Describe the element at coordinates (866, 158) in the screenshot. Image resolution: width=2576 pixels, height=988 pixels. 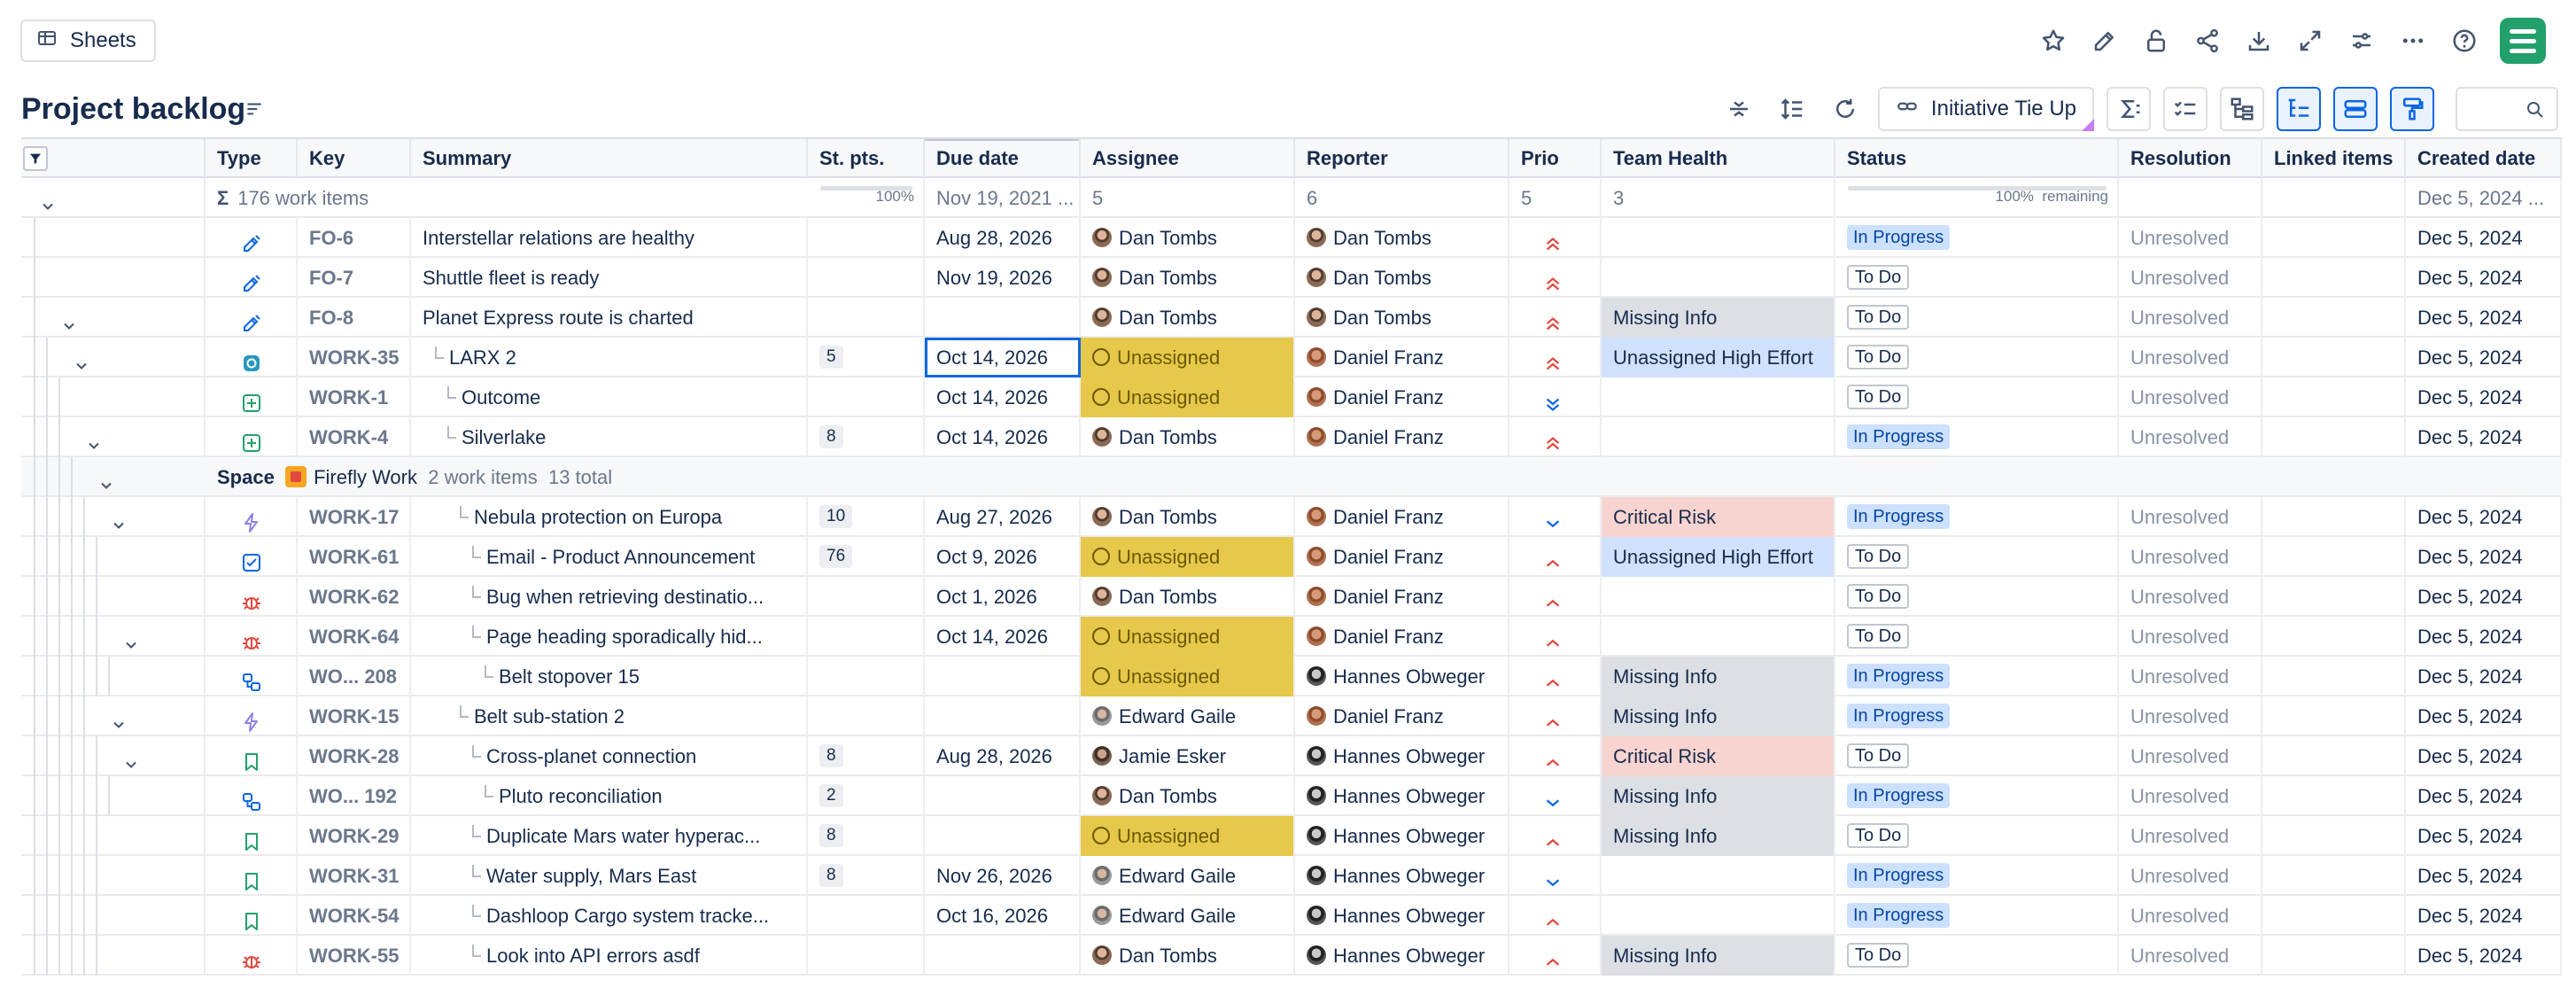
I see `col-story-points: St. pts.` at that location.